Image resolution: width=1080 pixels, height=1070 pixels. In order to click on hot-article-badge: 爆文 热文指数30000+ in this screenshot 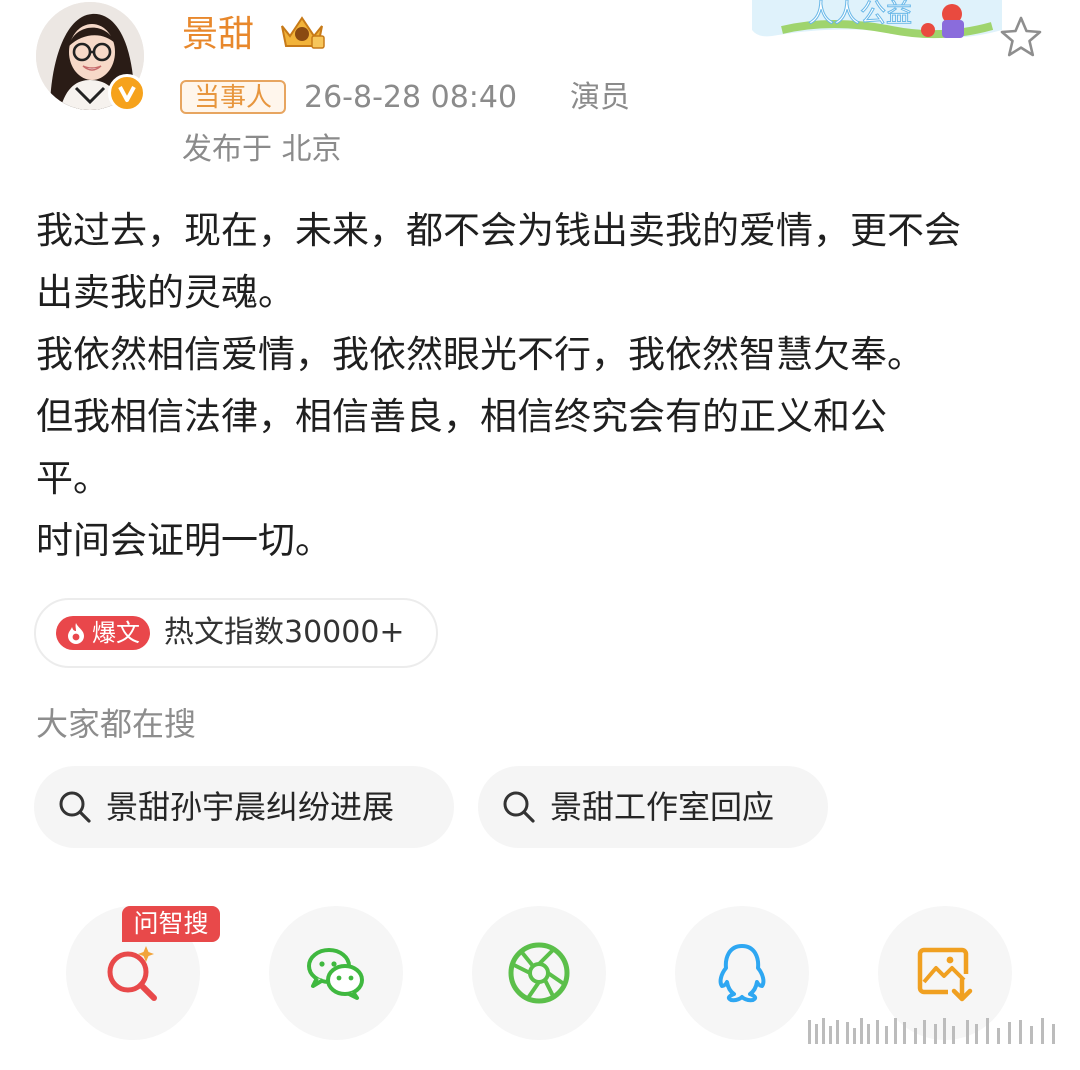, I will do `click(236, 633)`.